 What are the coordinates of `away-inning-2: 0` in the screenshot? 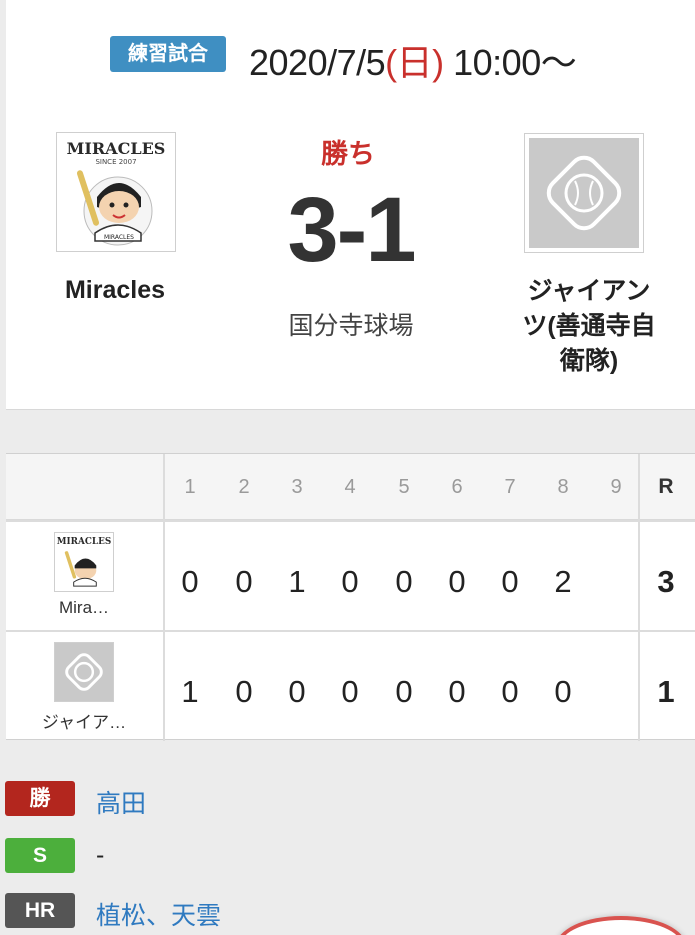 It's located at (244, 691).